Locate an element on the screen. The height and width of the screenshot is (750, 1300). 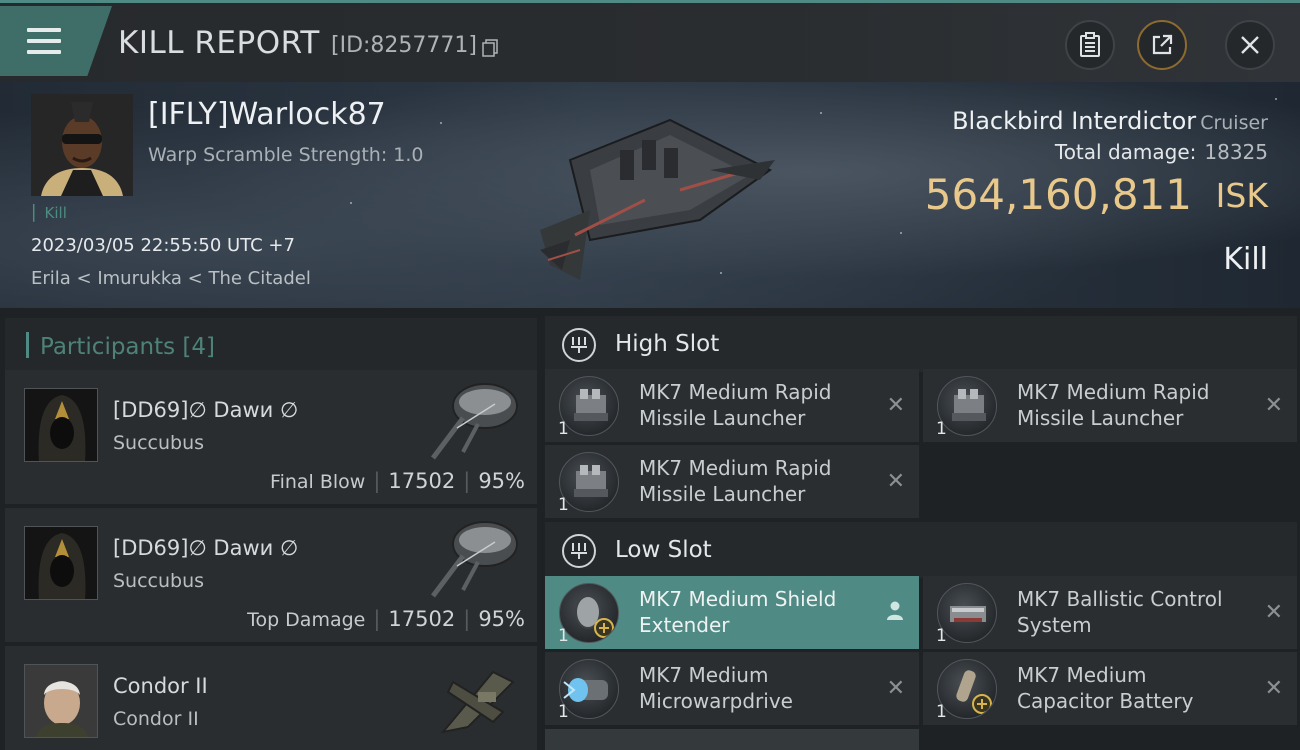
isk-unit: ISK is located at coordinates (1241, 195).